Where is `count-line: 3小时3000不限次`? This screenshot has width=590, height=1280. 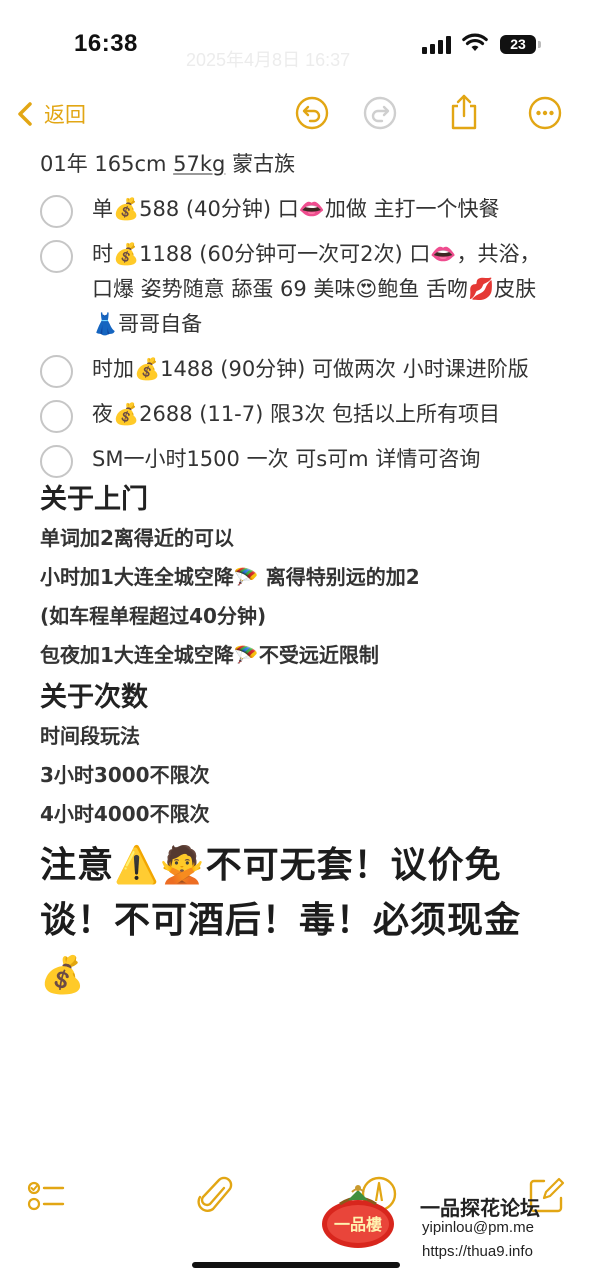
count-line: 3小时3000不限次 is located at coordinates (125, 775).